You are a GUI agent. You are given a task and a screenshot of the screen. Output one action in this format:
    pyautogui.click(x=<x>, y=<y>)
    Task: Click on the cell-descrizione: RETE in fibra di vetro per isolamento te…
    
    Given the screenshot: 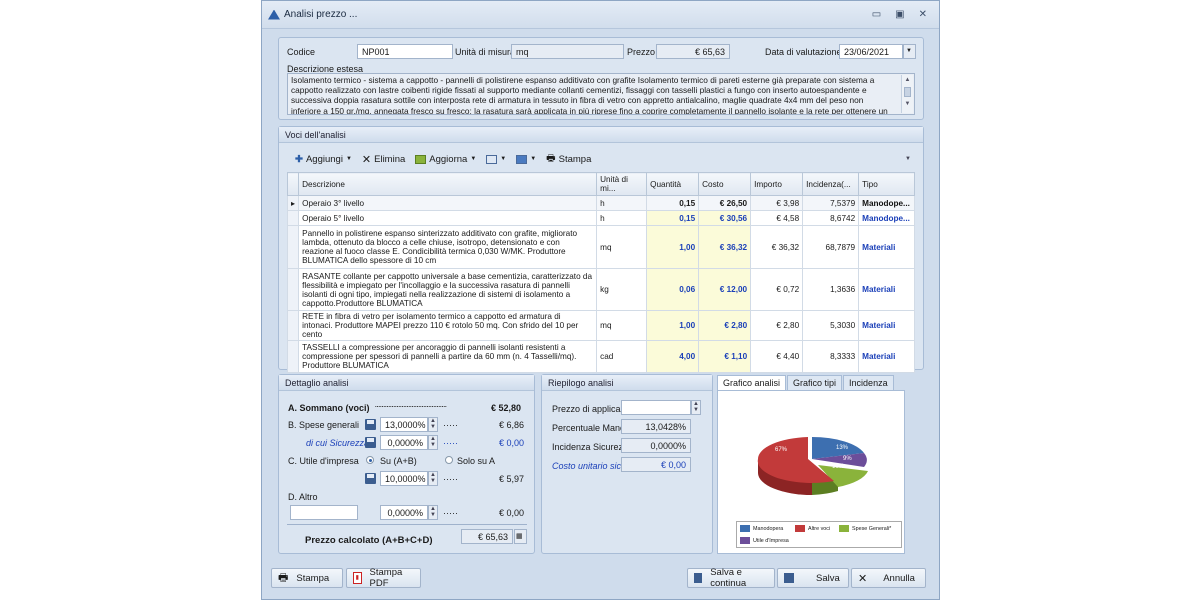 What is the action you would take?
    pyautogui.click(x=448, y=325)
    